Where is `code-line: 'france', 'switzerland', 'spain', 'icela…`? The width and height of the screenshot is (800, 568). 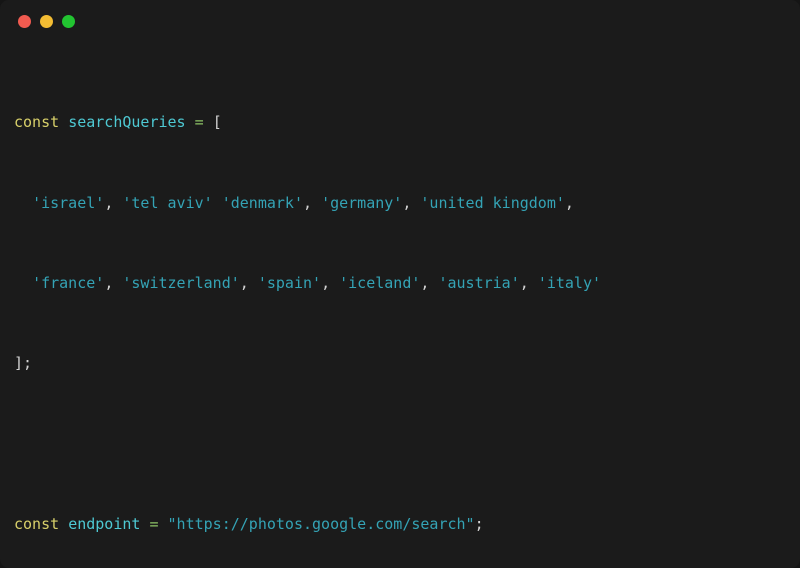
code-line: 'france', 'switzerland', 'spain', 'icela… is located at coordinates (317, 283).